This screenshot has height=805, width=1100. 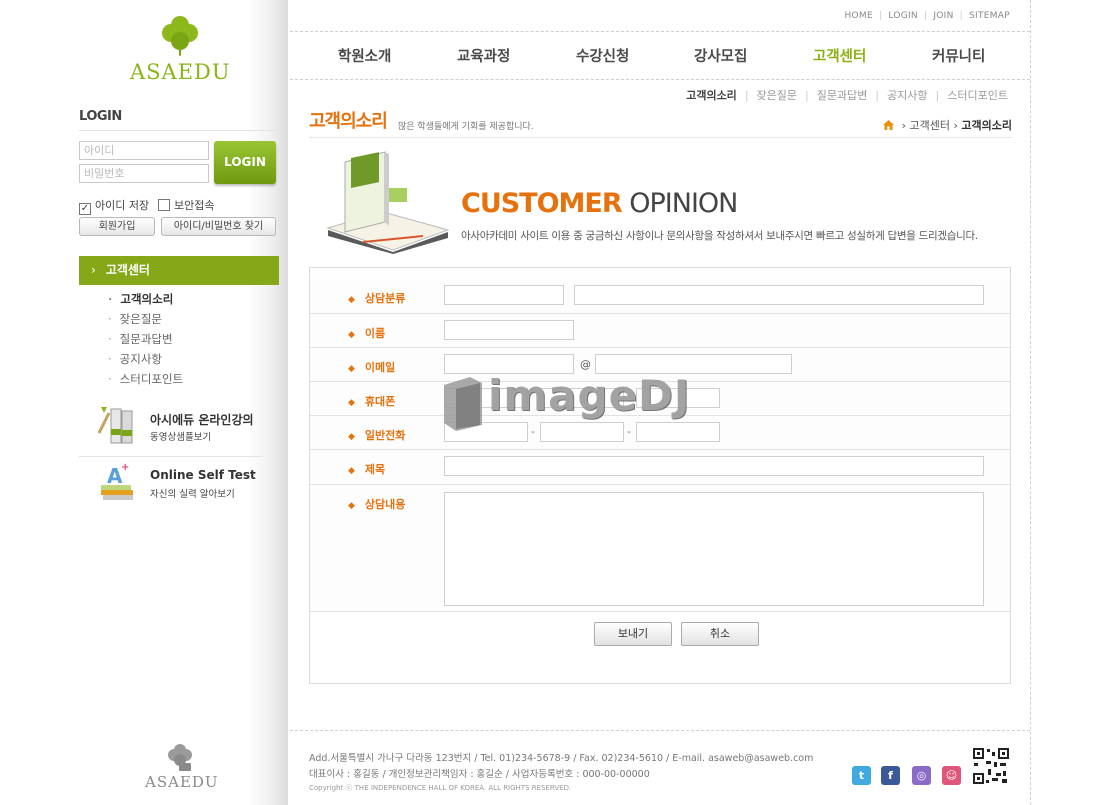 I want to click on page-title: 고객의소리, so click(x=348, y=121).